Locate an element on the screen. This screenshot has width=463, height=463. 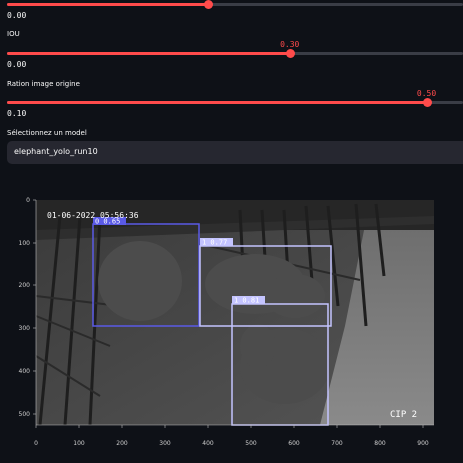
confidence-slider-track is located at coordinates (235, 4).